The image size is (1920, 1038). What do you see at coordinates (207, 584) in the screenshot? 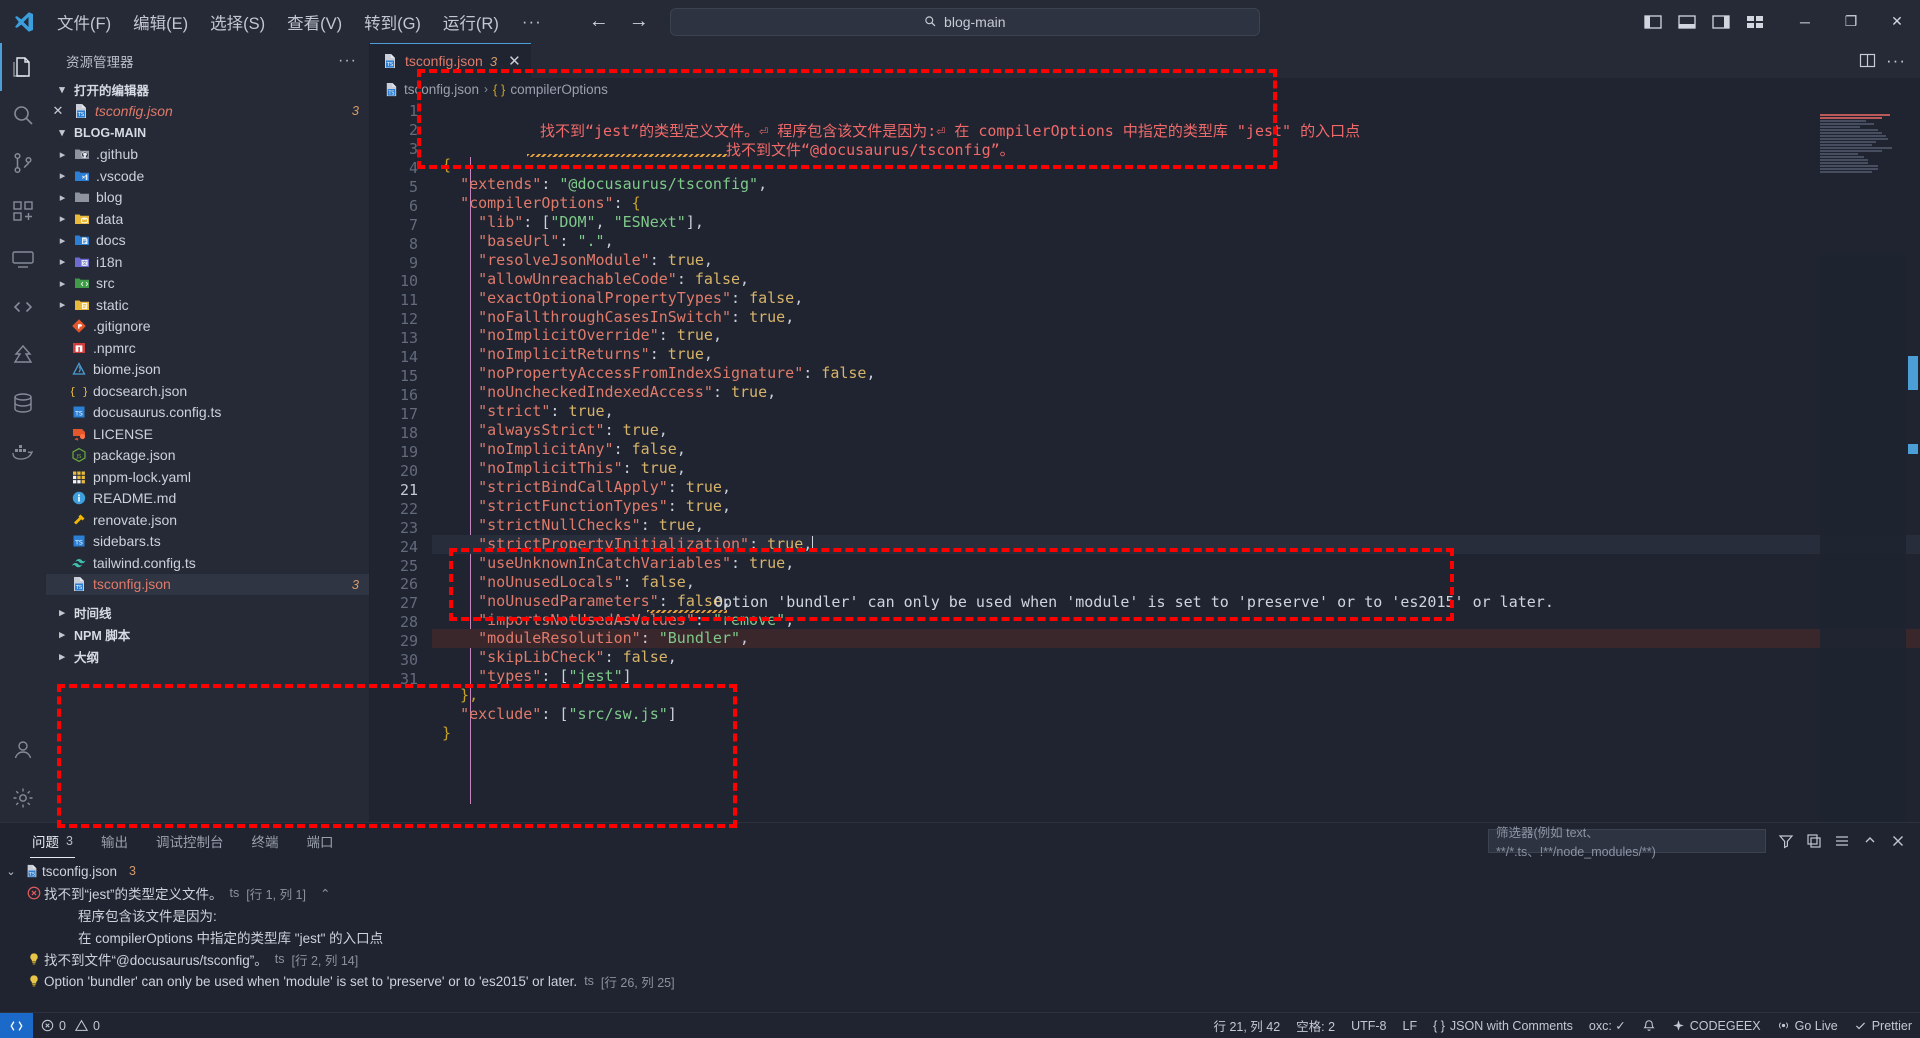
I see `tree-item-tsconfig-json: TS tsconfig.json 3` at bounding box center [207, 584].